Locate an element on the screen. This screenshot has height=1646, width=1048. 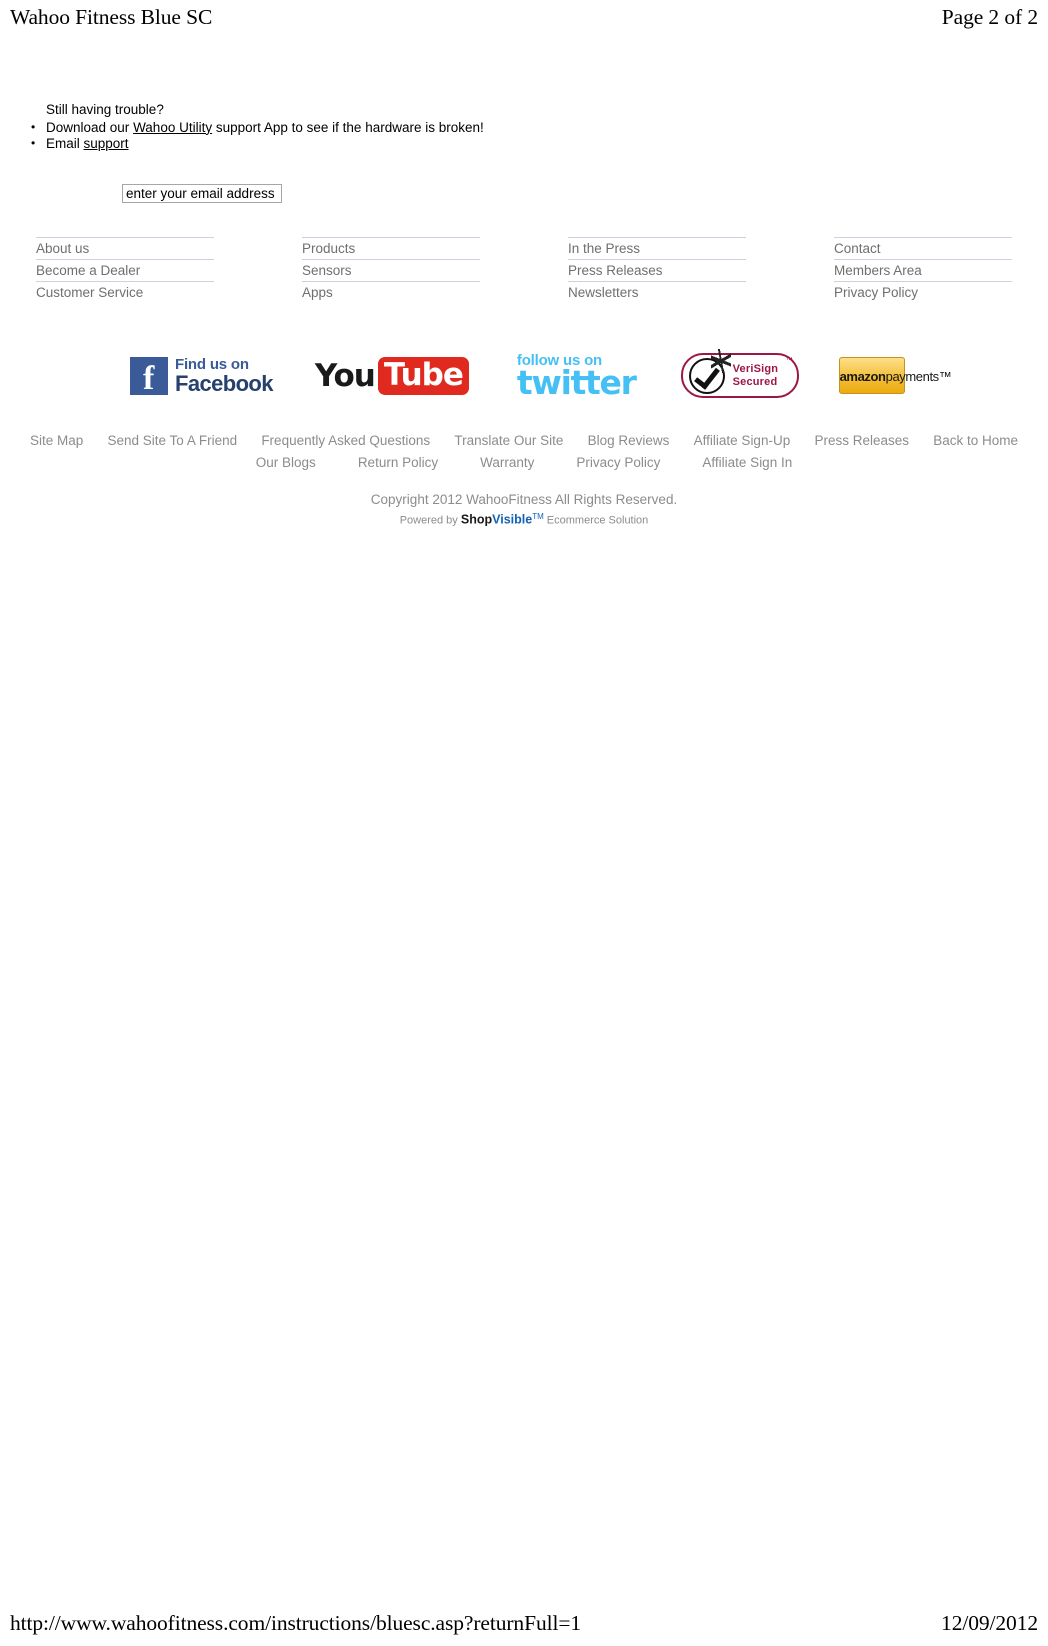
footer-link-members-area: Members Area is located at coordinates (923, 269).